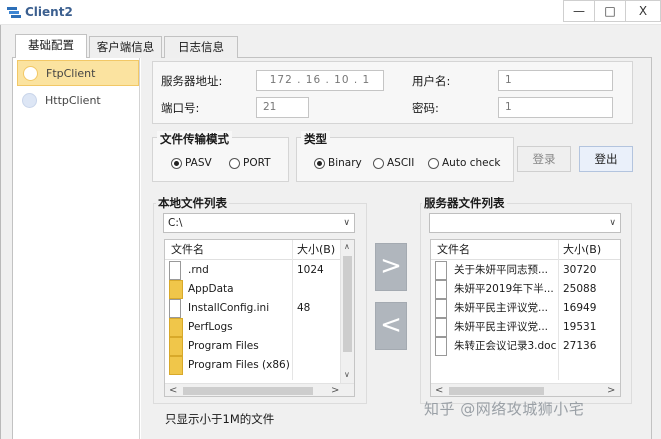 The width and height of the screenshot is (661, 439). What do you see at coordinates (210, 327) in the screenshot?
I see `file-name: PerfLogs` at bounding box center [210, 327].